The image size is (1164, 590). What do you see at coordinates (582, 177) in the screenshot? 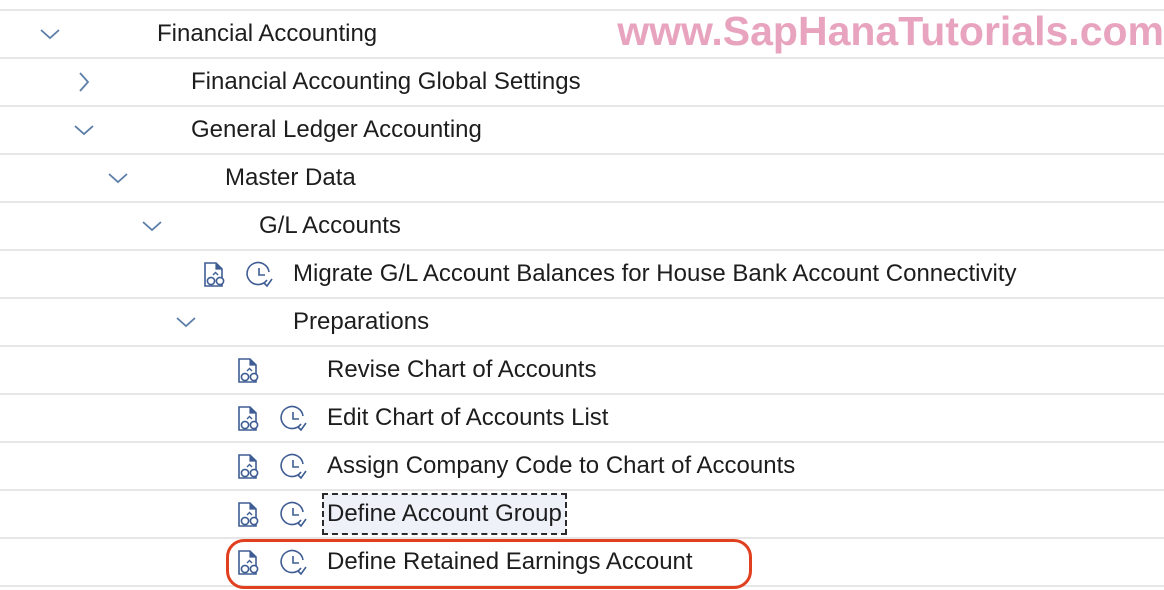
I see `tree-node-master-data: Master Data` at bounding box center [582, 177].